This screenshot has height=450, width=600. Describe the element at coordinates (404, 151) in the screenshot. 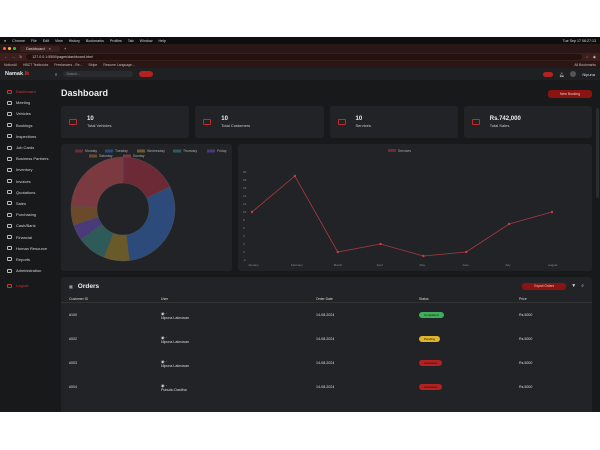

I see `legend-label: Services` at that location.